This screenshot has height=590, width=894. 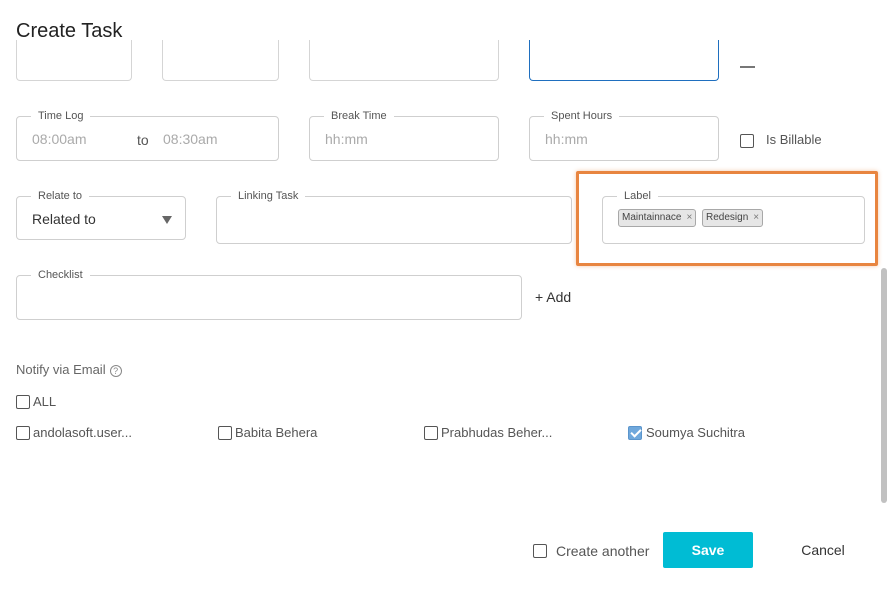 I want to click on time-log-start: 08:00am, so click(x=59, y=139).